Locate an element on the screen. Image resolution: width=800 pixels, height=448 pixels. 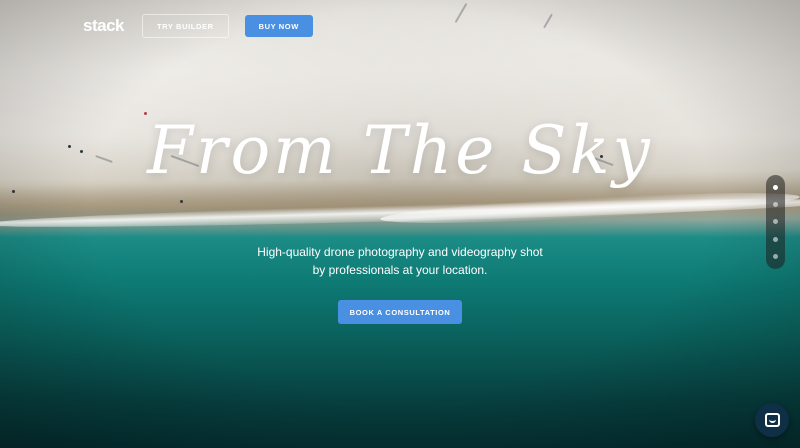
book-consultation-button: BOOK A CONSULTATION is located at coordinates (400, 312).